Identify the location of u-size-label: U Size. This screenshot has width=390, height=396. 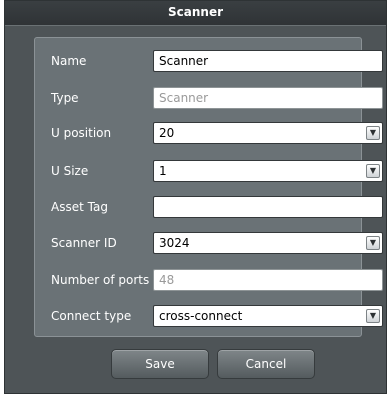
(70, 171).